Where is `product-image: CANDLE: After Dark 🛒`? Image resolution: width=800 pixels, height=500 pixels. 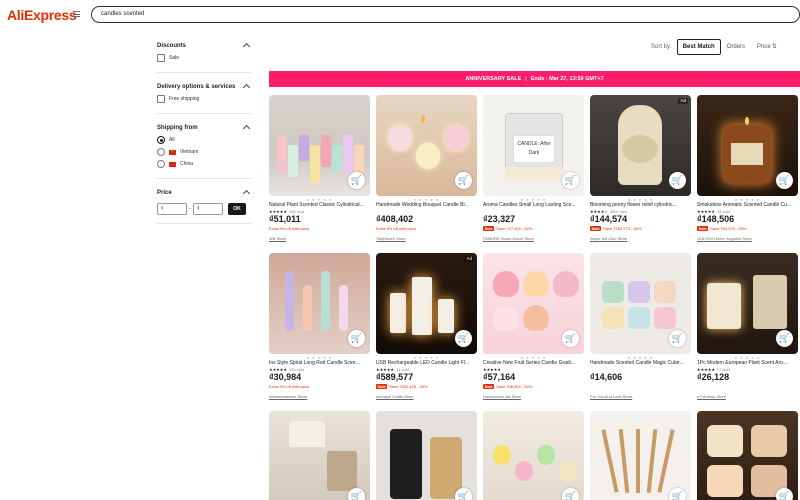 product-image: CANDLE: After Dark 🛒 is located at coordinates (533, 145).